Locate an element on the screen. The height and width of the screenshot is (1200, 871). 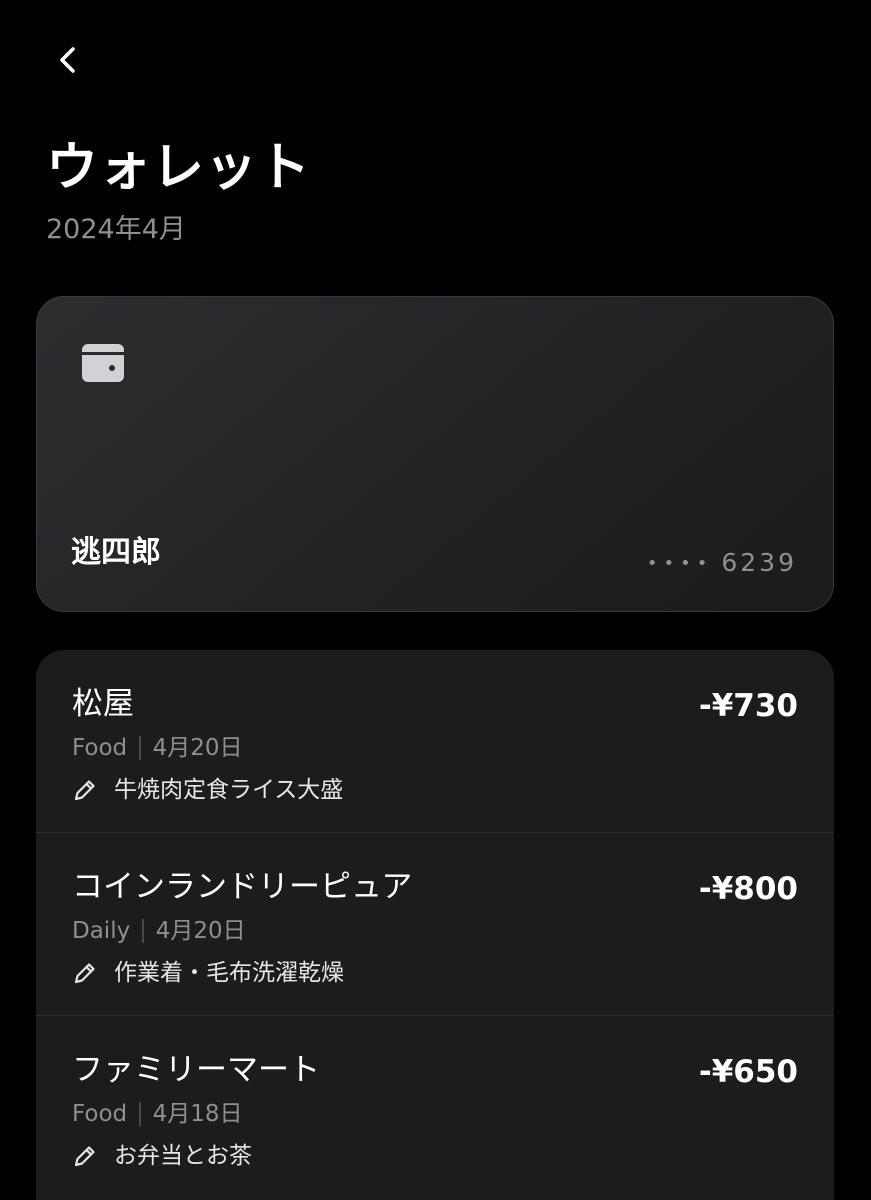
transaction-meta: Food 4月18日 is located at coordinates (157, 1114).